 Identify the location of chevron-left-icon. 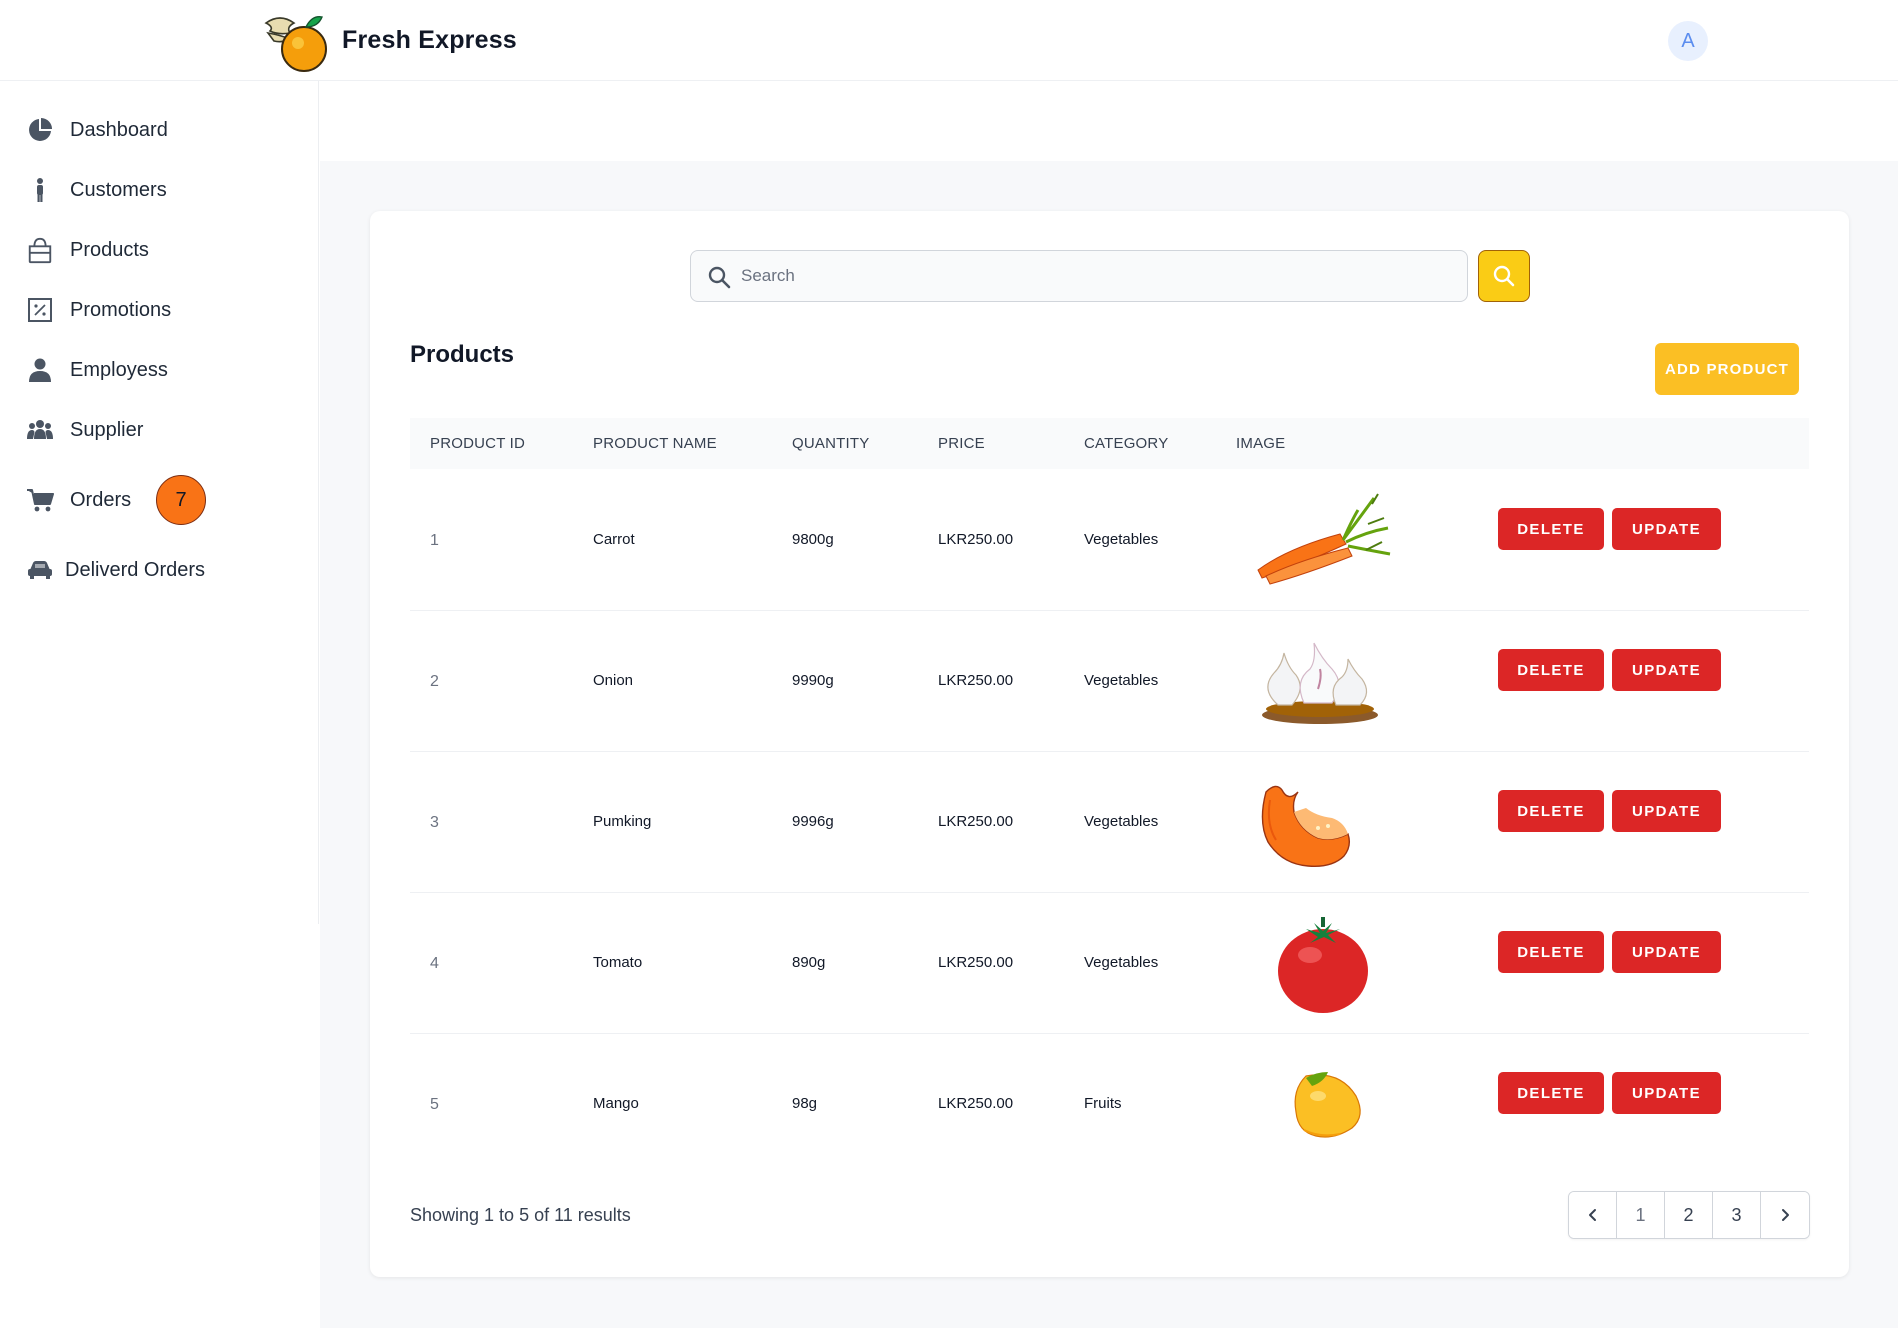
(1592, 1215).